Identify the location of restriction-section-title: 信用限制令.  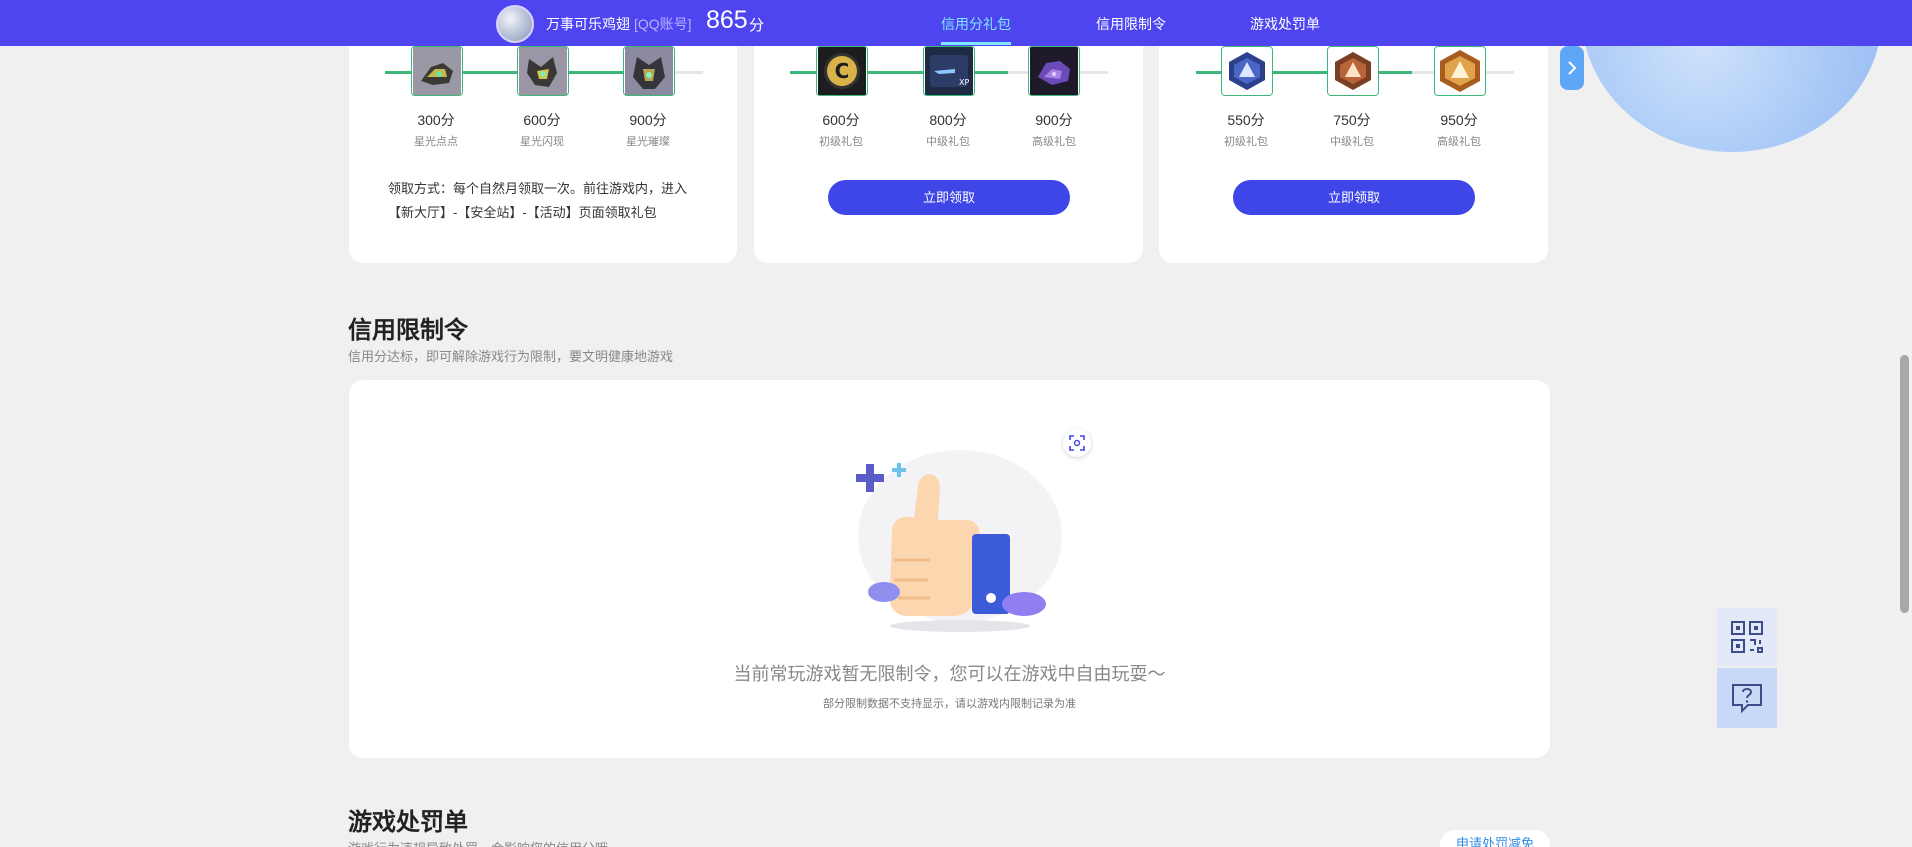
(408, 330).